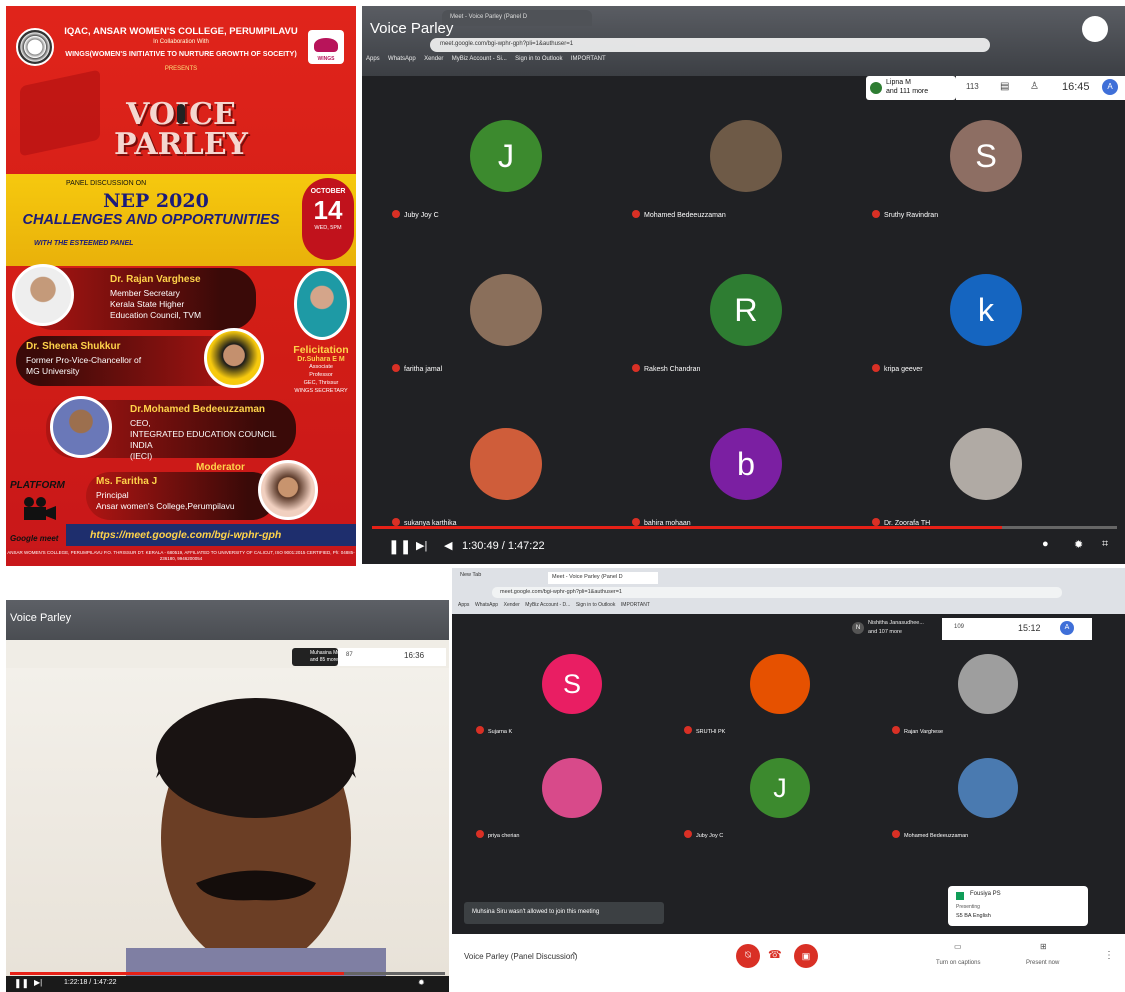 Image resolution: width=1125 pixels, height=992 pixels. What do you see at coordinates (746, 464) in the screenshot?
I see `participant-avatar: b` at bounding box center [746, 464].